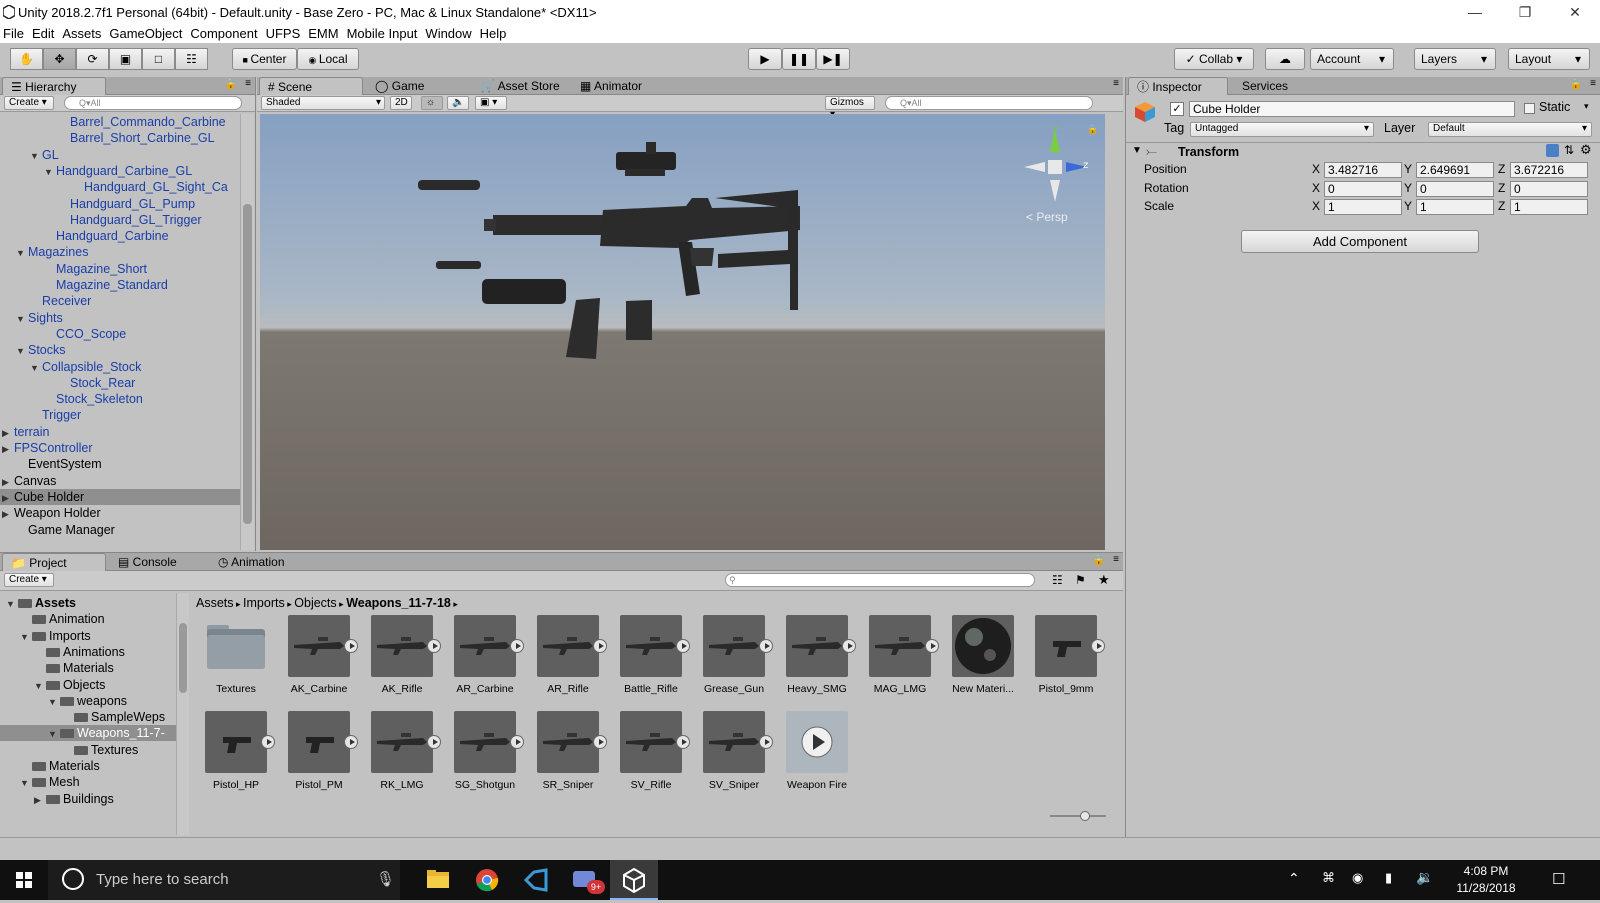 Image resolution: width=1600 pixels, height=903 pixels. Describe the element at coordinates (120, 269) in the screenshot. I see `hierarchy-item: Magazine_Short` at that location.